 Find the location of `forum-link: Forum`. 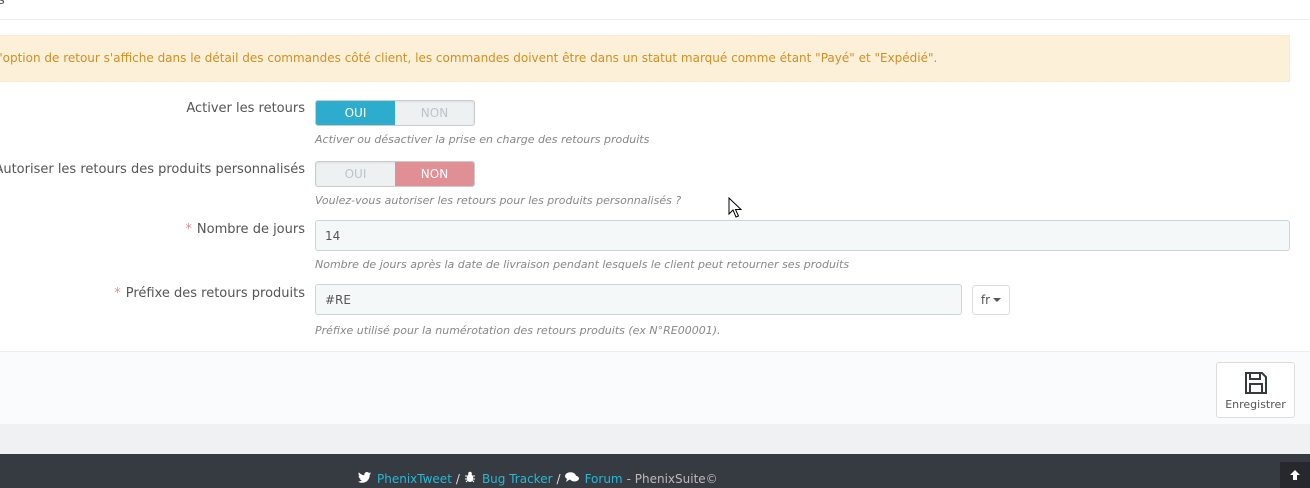

forum-link: Forum is located at coordinates (604, 479).